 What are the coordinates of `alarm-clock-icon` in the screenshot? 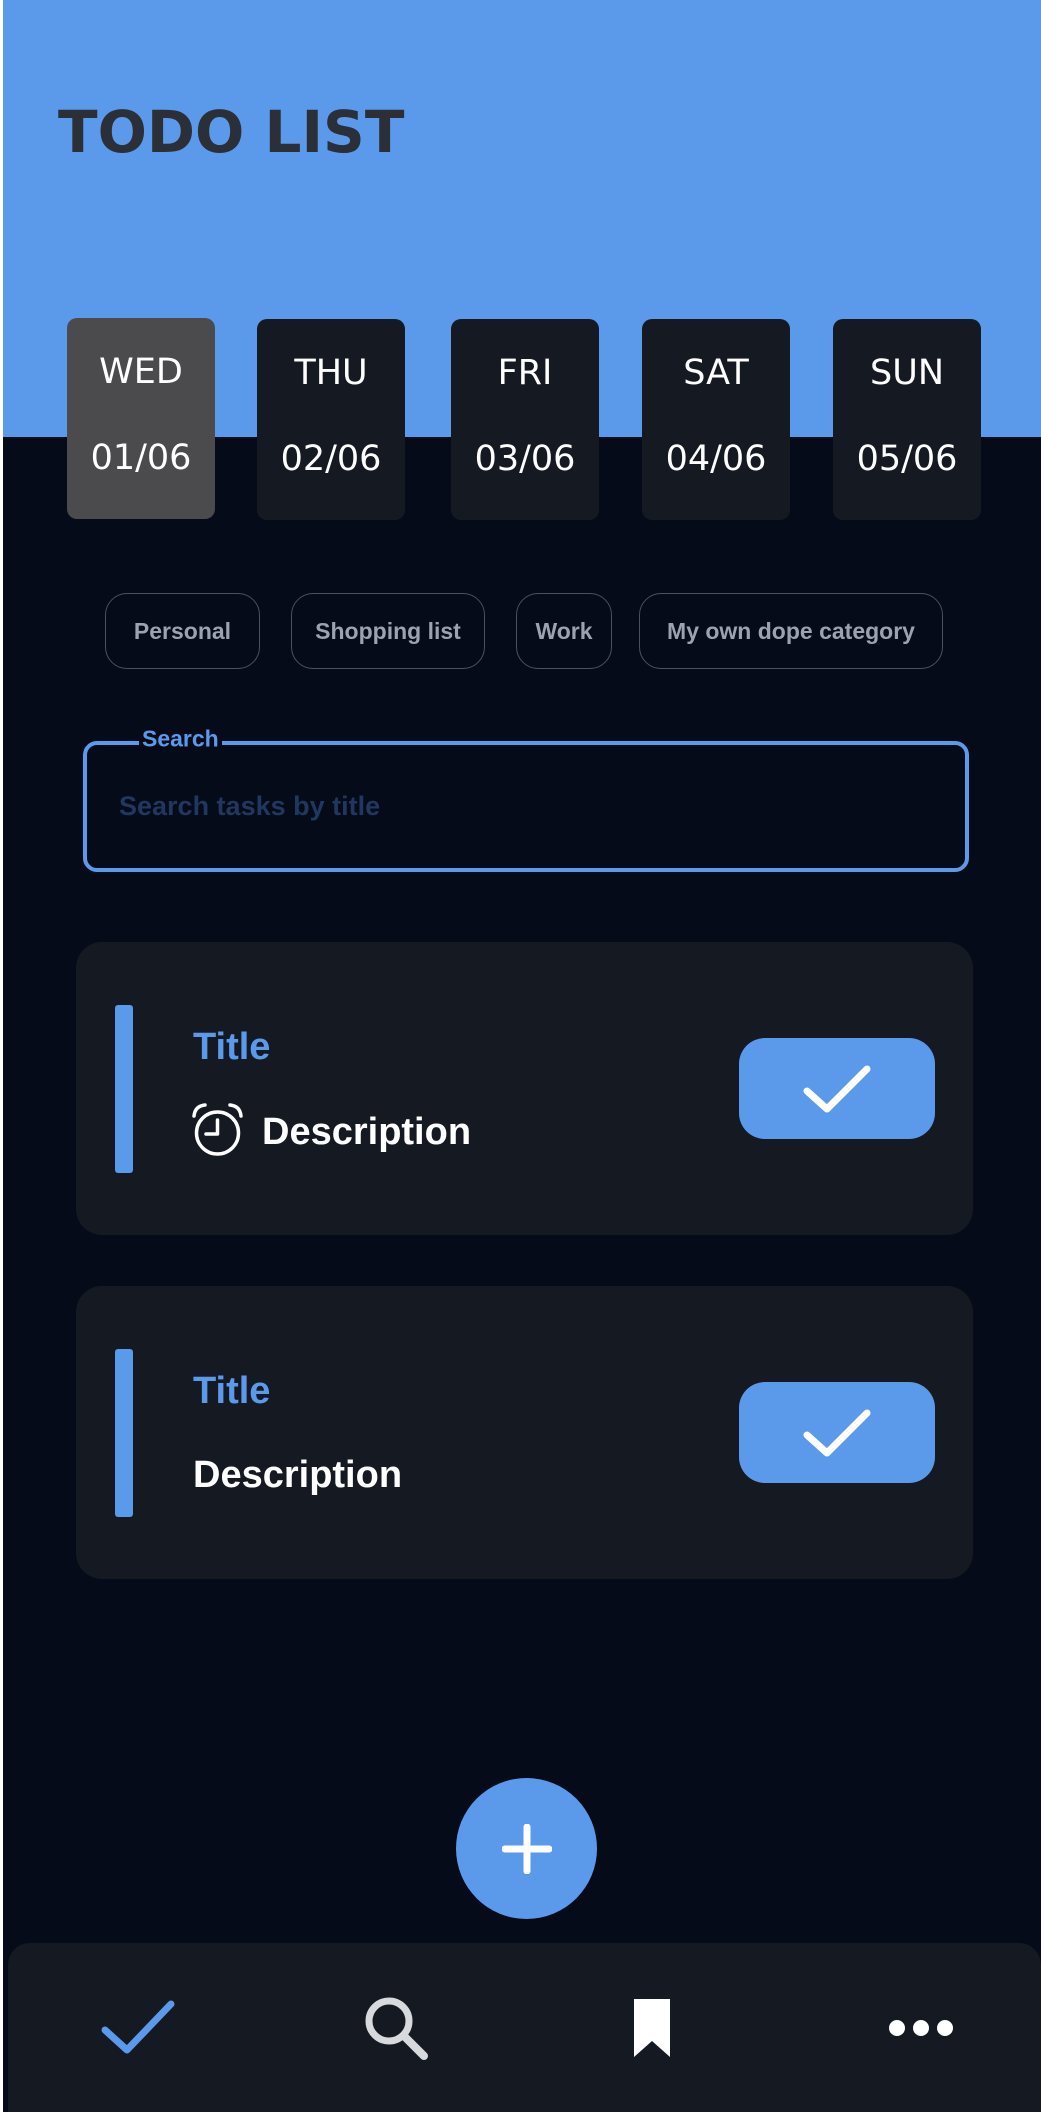 It's located at (217, 1129).